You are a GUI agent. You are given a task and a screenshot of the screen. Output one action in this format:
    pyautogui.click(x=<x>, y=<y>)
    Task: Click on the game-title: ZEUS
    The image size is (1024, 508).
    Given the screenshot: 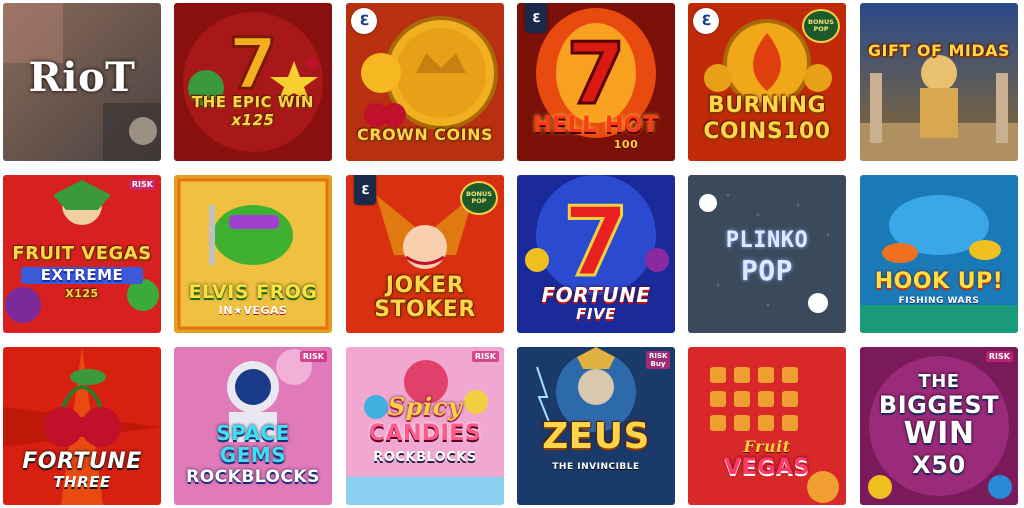 What is the action you would take?
    pyautogui.click(x=596, y=436)
    